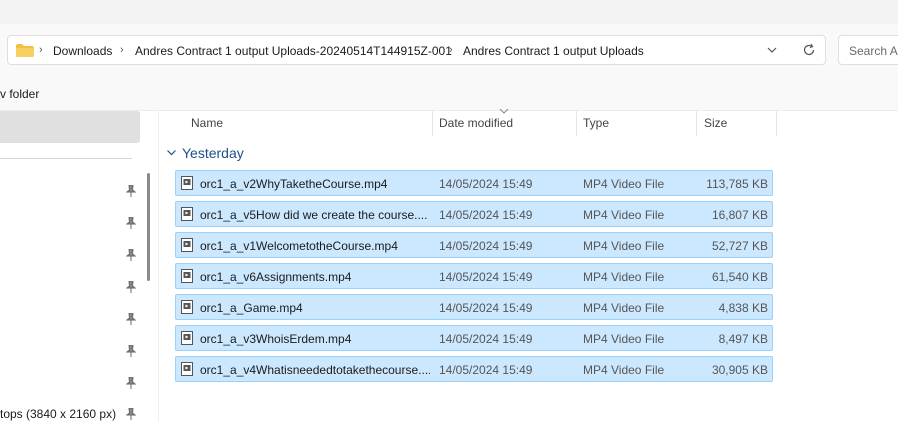 The height and width of the screenshot is (422, 898). What do you see at coordinates (276, 339) in the screenshot?
I see `file-name: orc1_a_v3WhoisErdem.mp4` at bounding box center [276, 339].